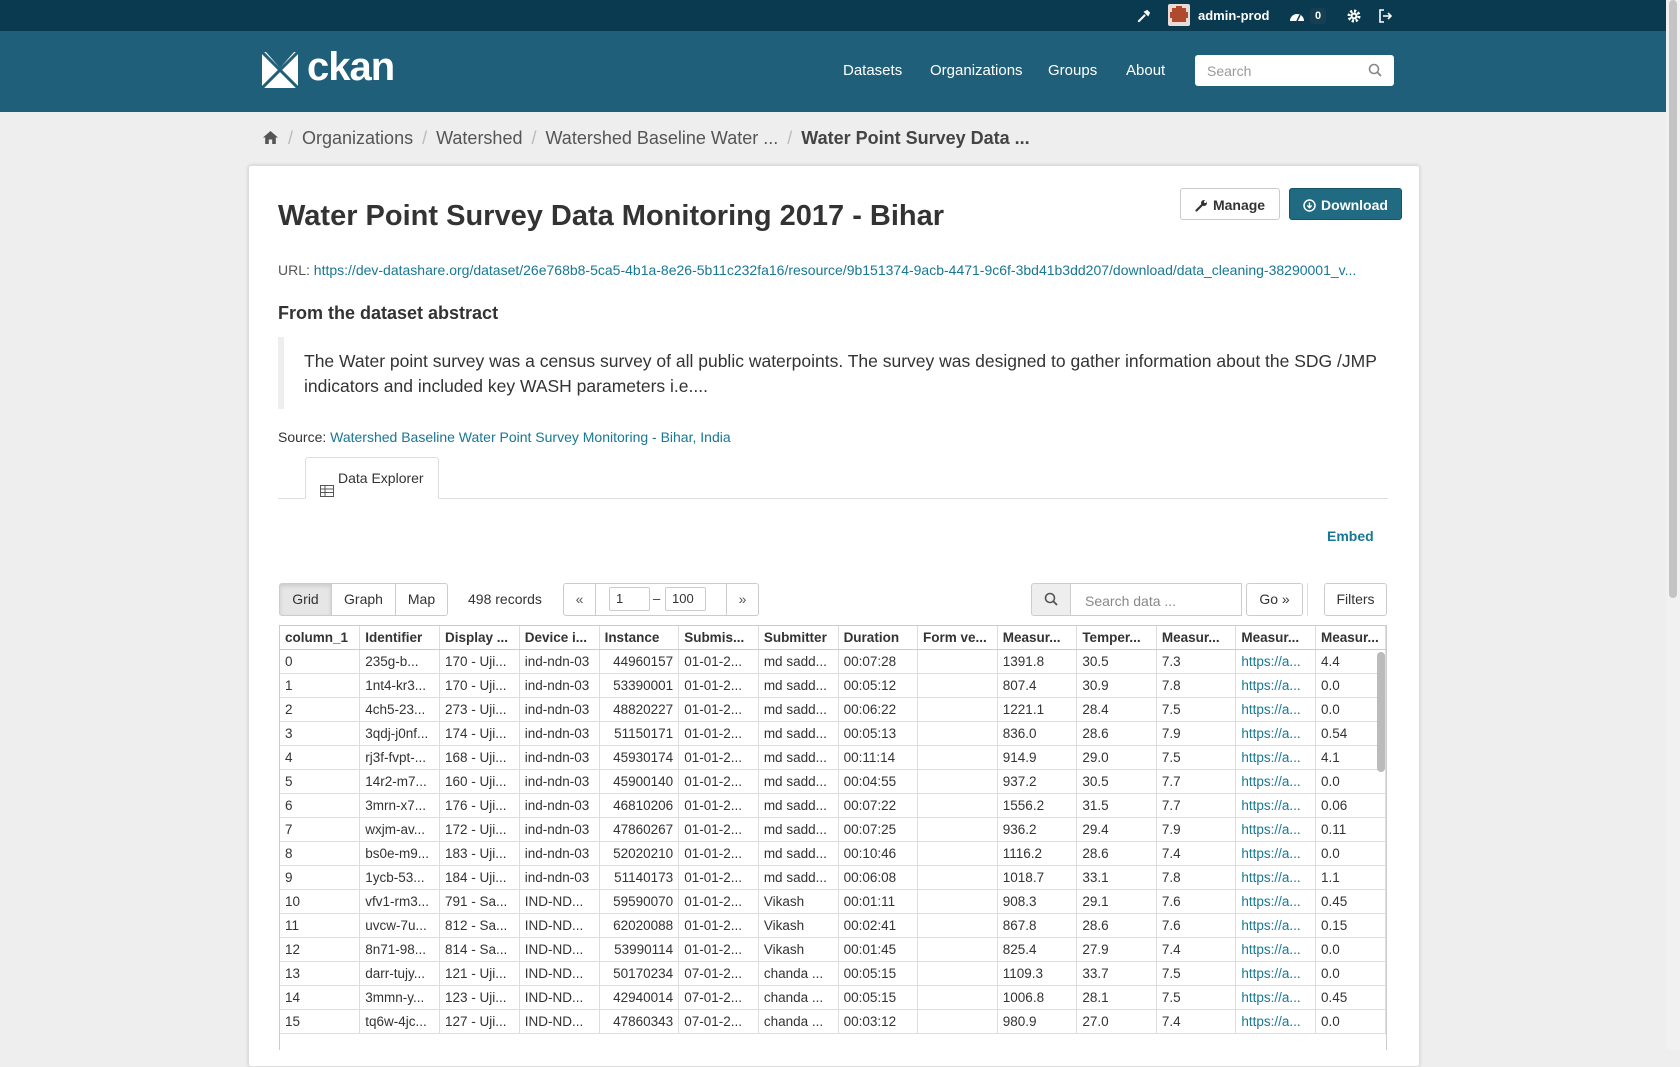 This screenshot has width=1680, height=1067. Describe the element at coordinates (320, 949) in the screenshot. I see `grid-cell: 12` at that location.